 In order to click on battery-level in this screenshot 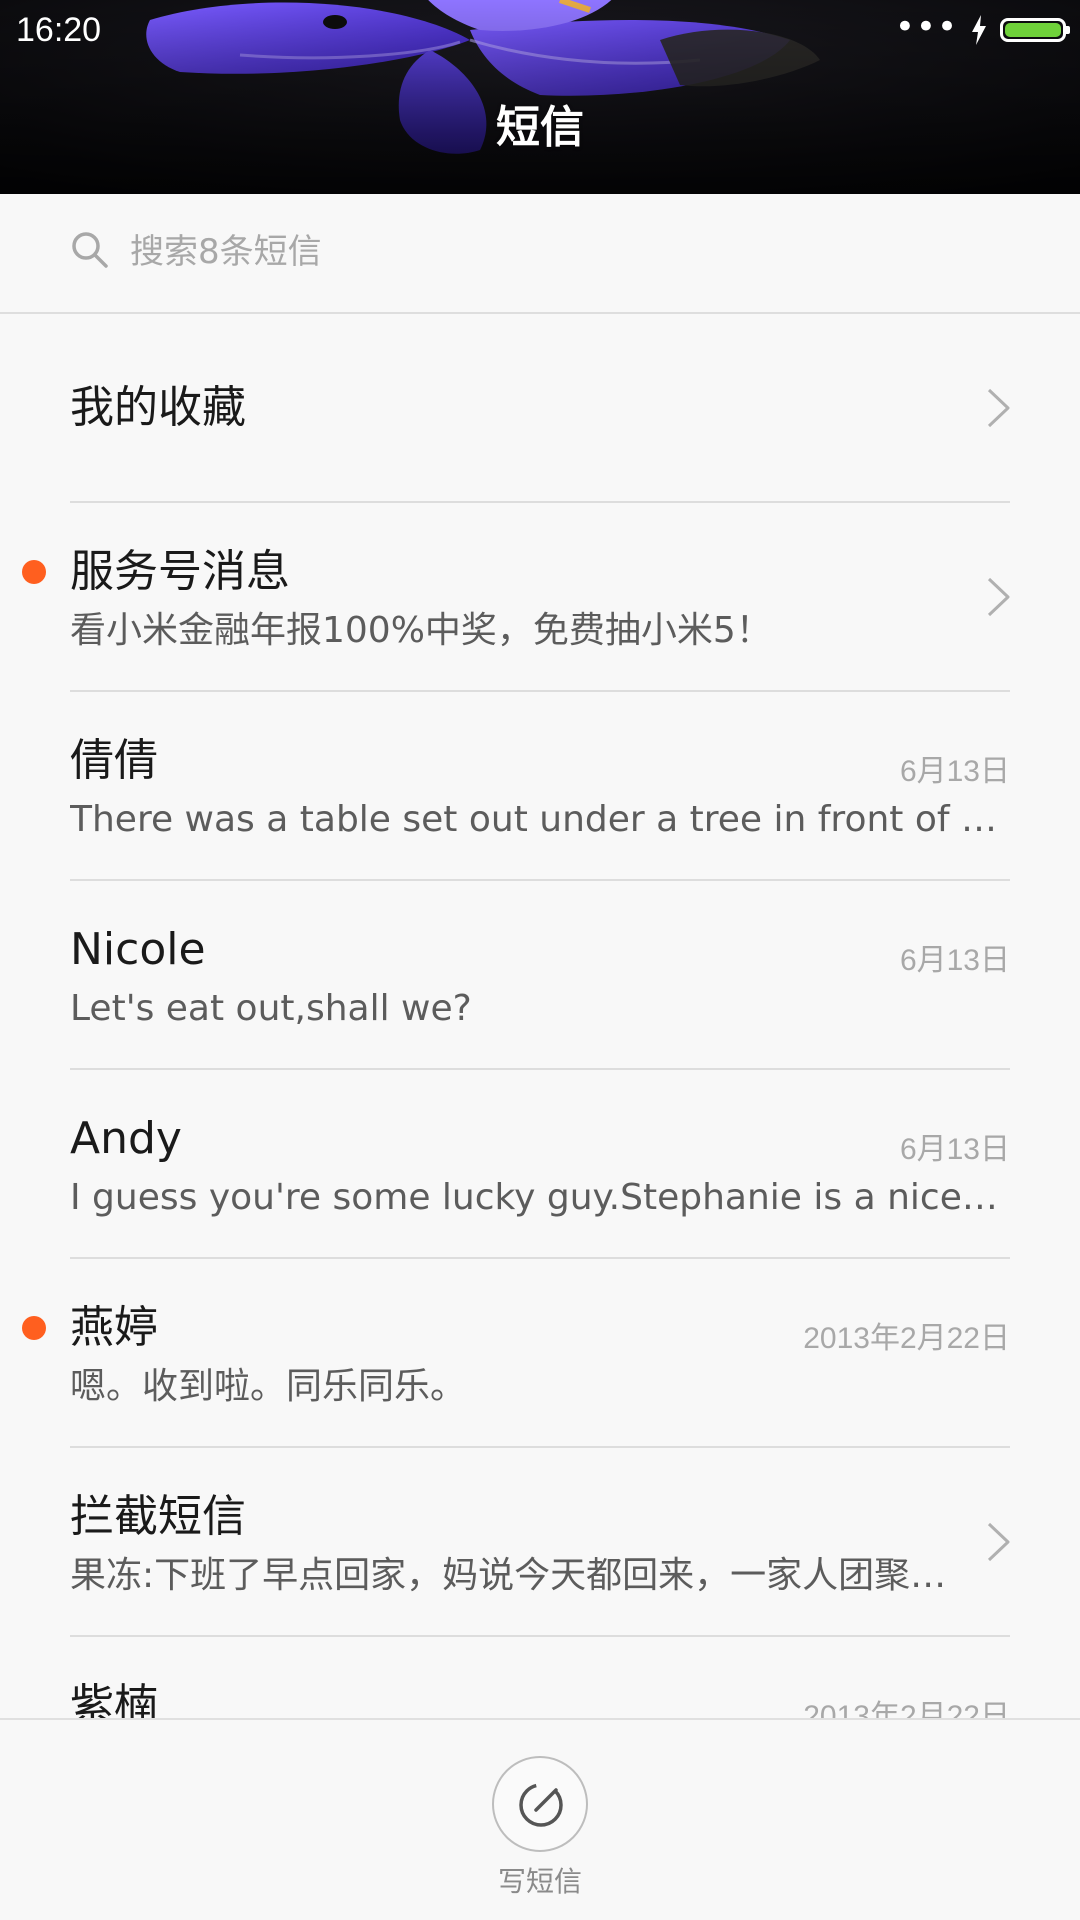, I will do `click(1033, 30)`.